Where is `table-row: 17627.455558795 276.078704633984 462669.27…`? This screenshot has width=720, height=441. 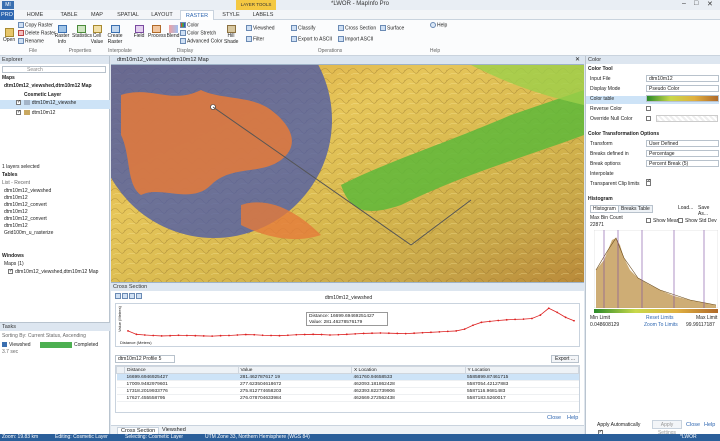
table-row: 17627.455558795 276.078704633984 462669.27… is located at coordinates (347, 398).